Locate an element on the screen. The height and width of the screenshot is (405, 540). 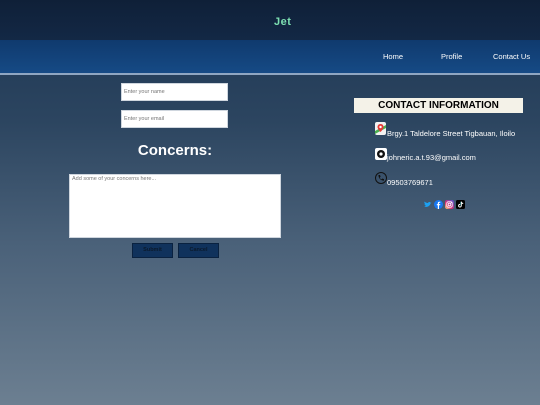
nav-contact-link: Contact Us is located at coordinates (511, 56).